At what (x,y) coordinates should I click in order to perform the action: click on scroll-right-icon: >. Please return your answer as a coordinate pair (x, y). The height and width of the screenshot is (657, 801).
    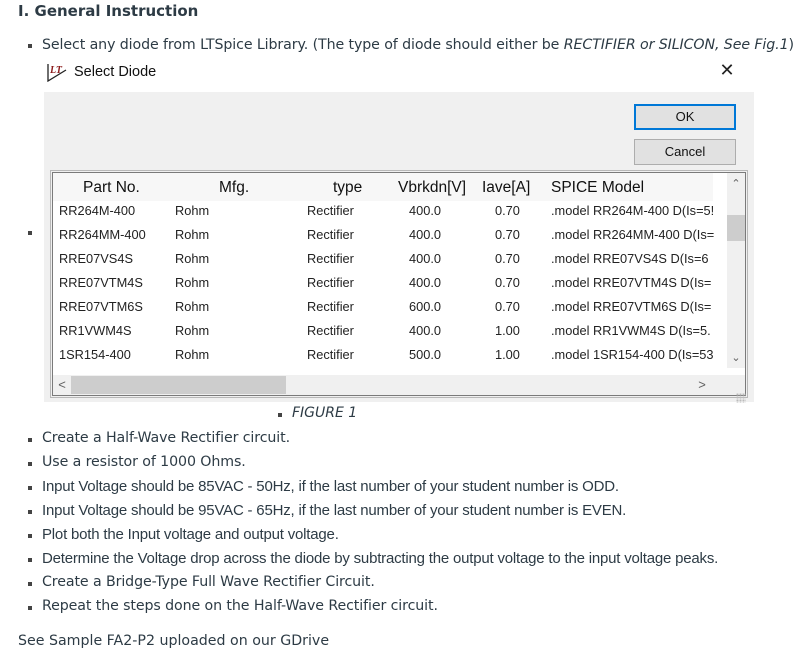
    Looking at the image, I should click on (702, 385).